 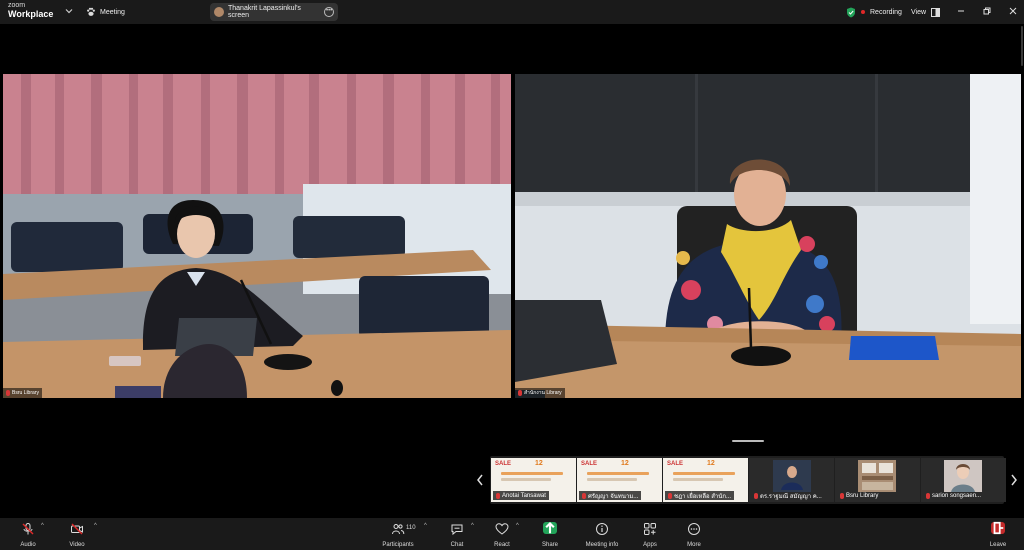 I want to click on share-screen-icon, so click(x=550, y=527).